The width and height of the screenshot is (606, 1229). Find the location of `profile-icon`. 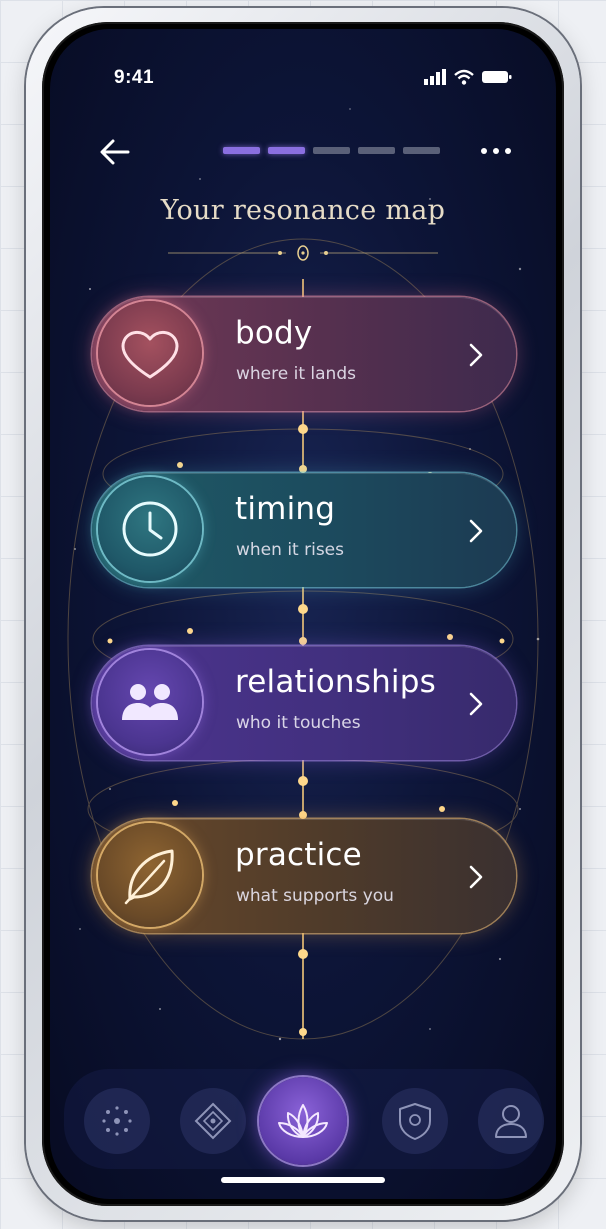

profile-icon is located at coordinates (511, 1121).